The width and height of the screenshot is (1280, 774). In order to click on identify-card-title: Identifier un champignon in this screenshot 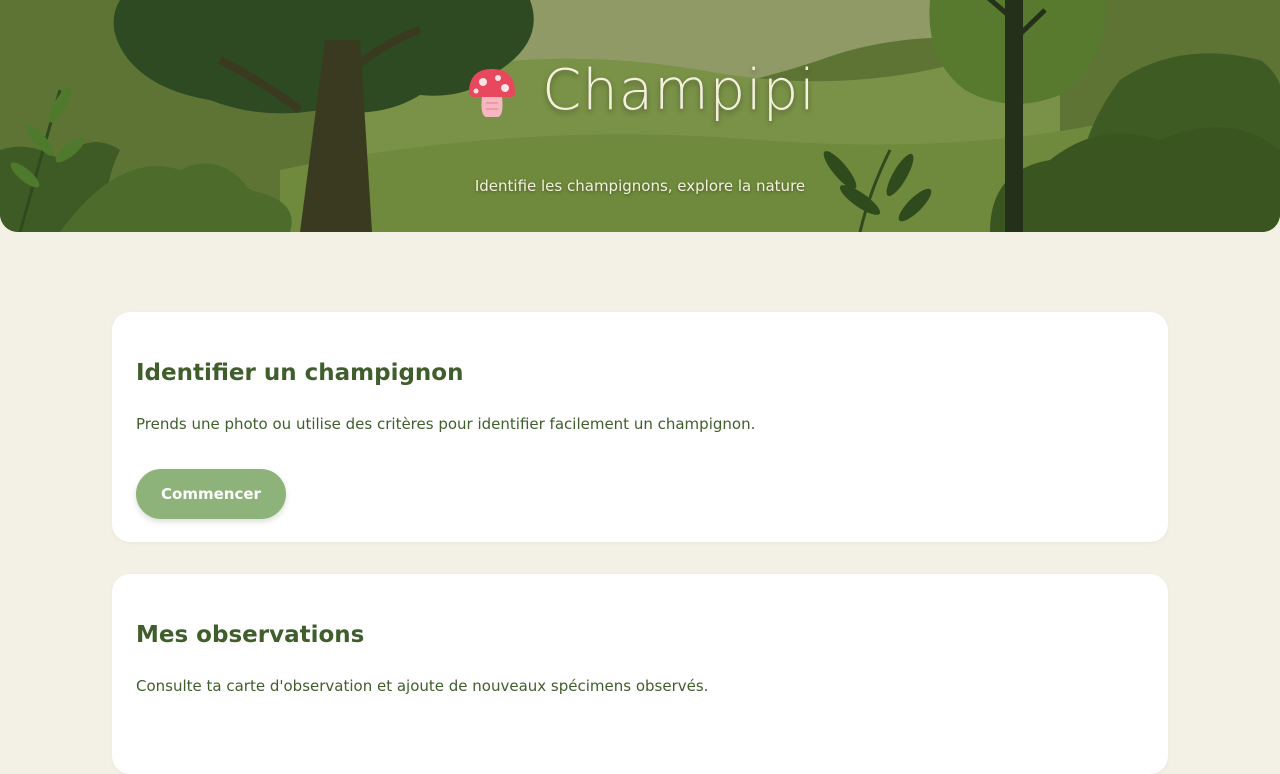, I will do `click(300, 373)`.